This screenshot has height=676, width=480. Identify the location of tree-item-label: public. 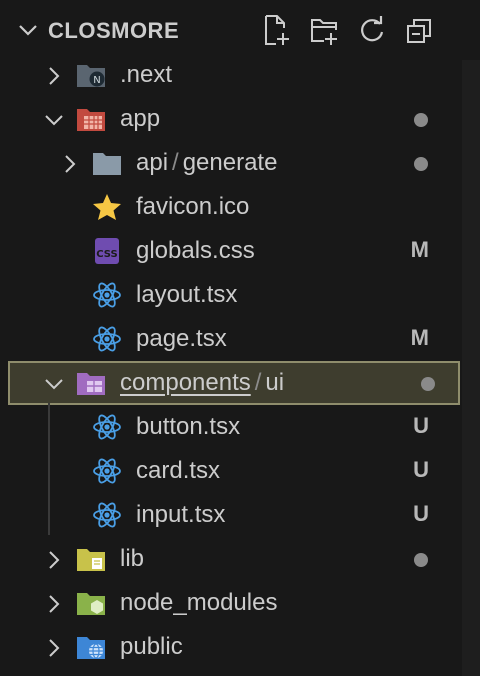
(151, 647).